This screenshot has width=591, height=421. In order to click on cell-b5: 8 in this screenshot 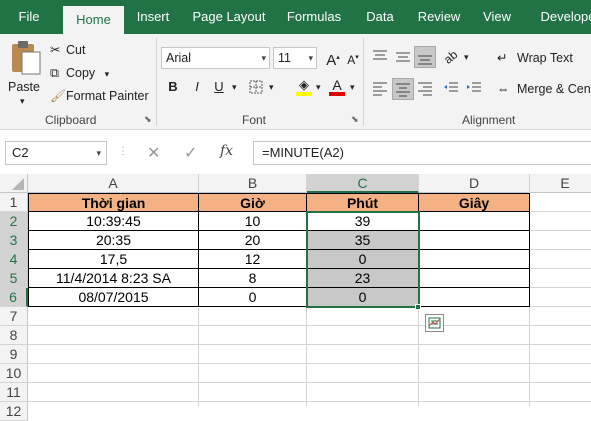, I will do `click(253, 278)`.